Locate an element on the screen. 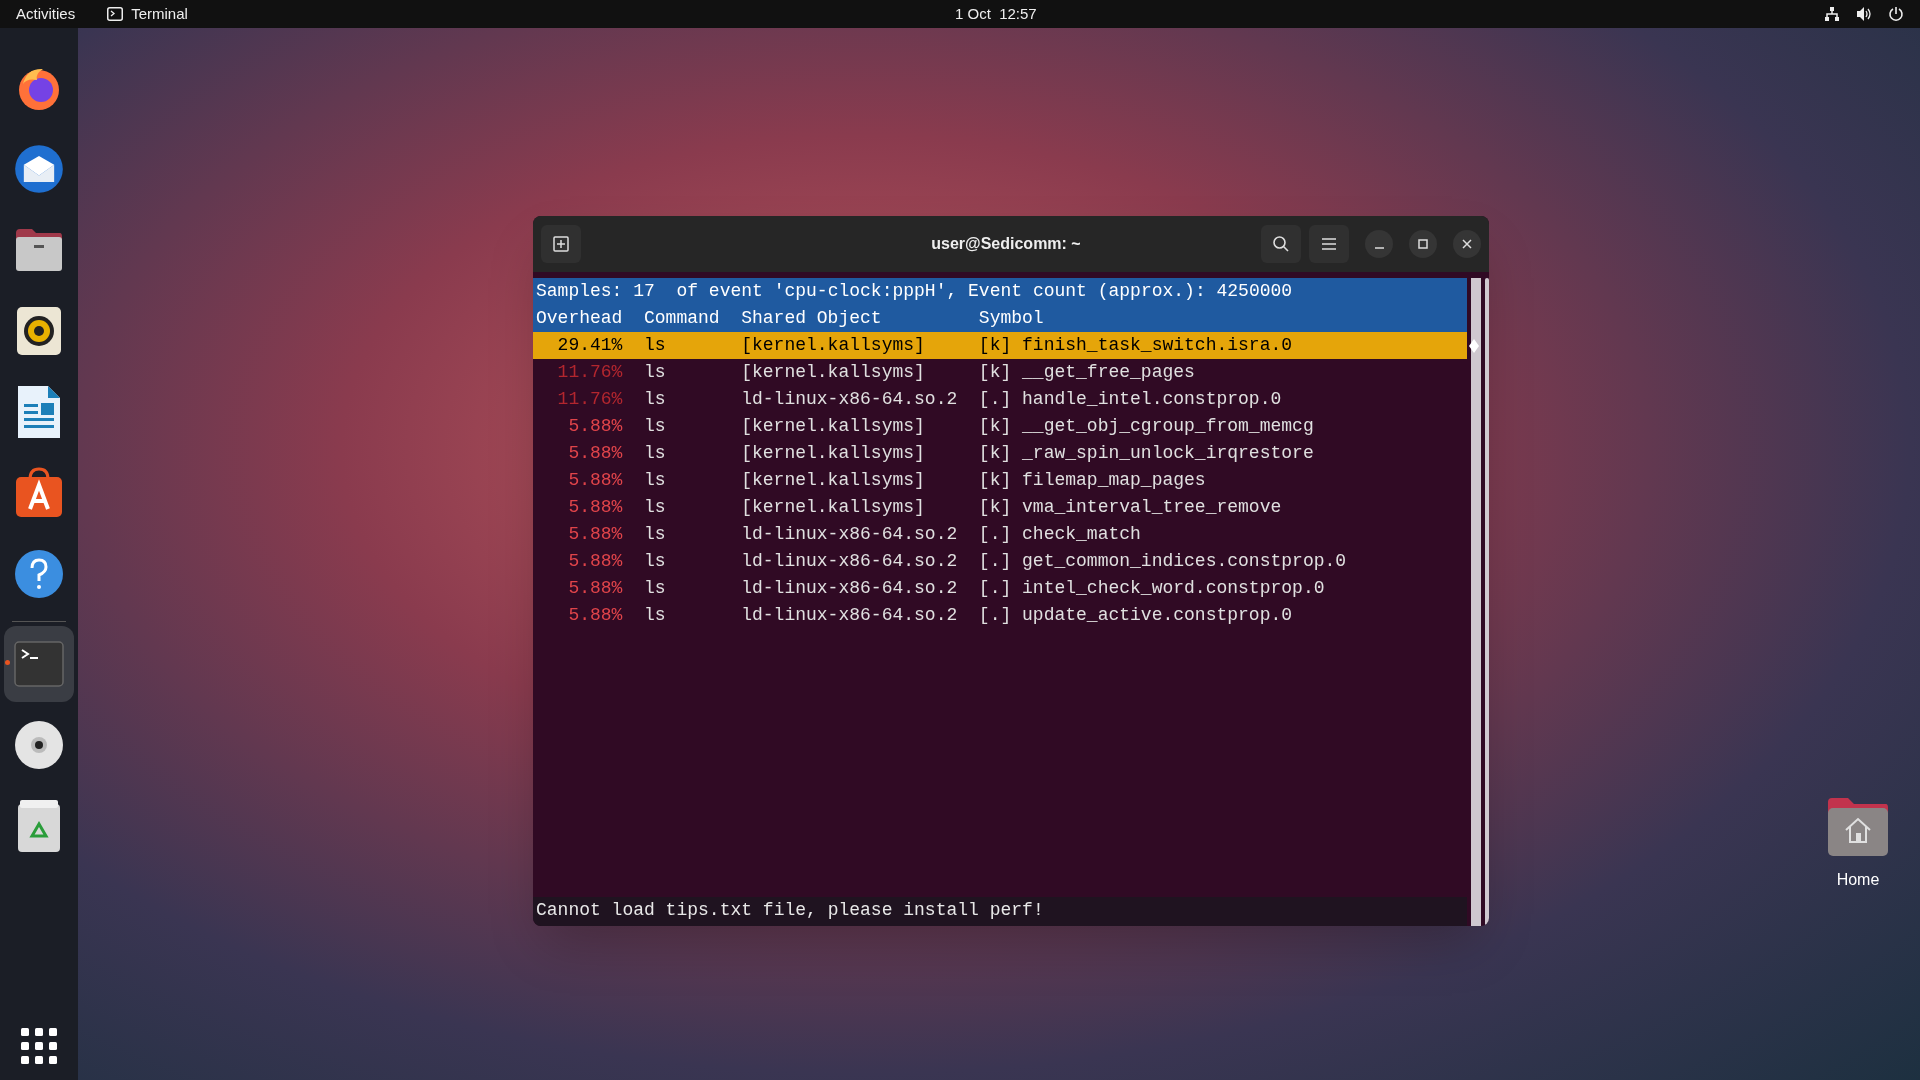  selection-marker-icon is located at coordinates (1474, 346).